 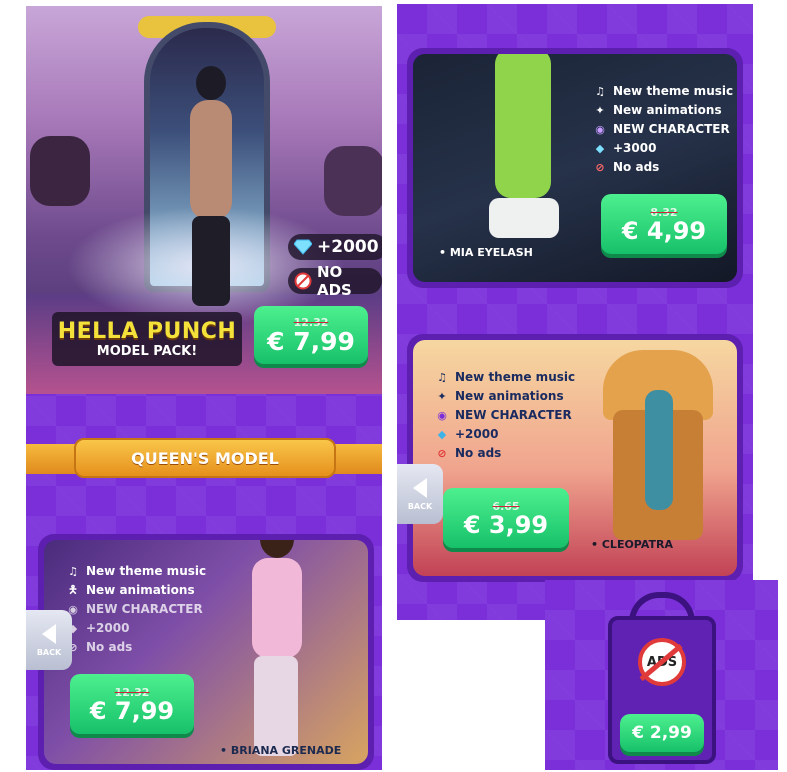 I want to click on briana-buy-button: 12.32 € 7,99, so click(x=132, y=704).